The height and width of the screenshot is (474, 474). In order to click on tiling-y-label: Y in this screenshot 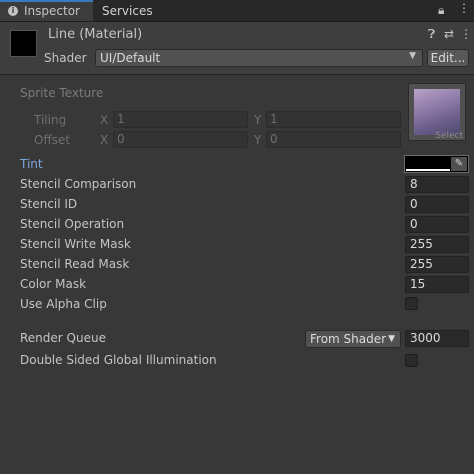, I will do `click(258, 120)`.